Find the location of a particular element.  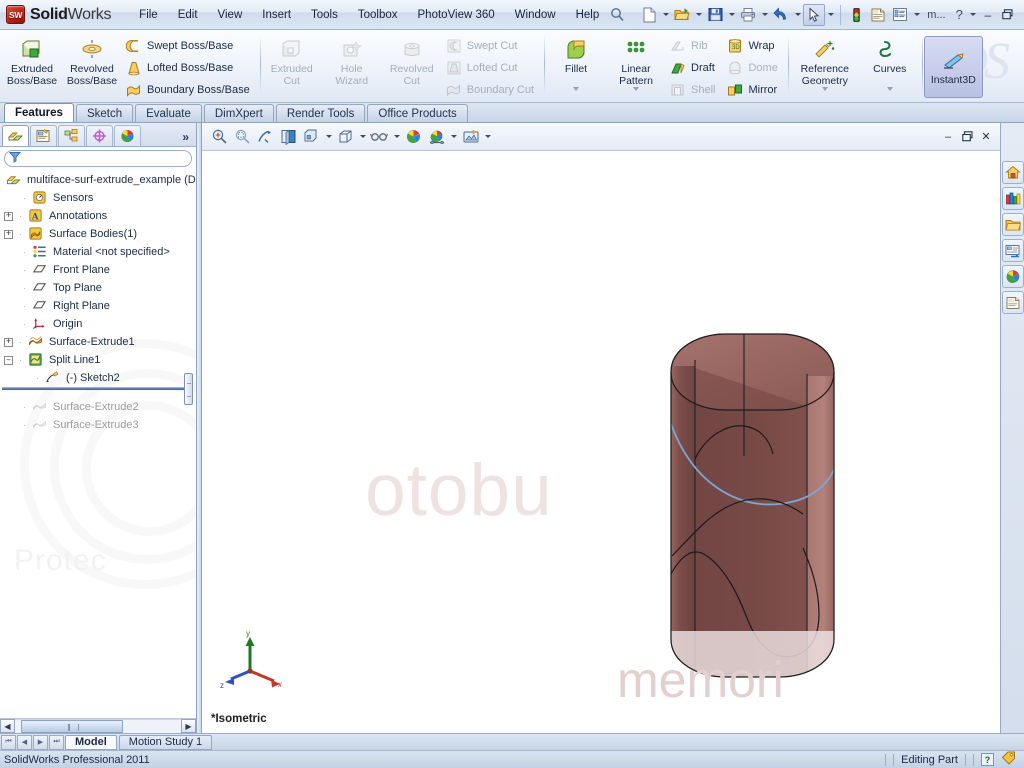

curves-caret-icon is located at coordinates (890, 88).